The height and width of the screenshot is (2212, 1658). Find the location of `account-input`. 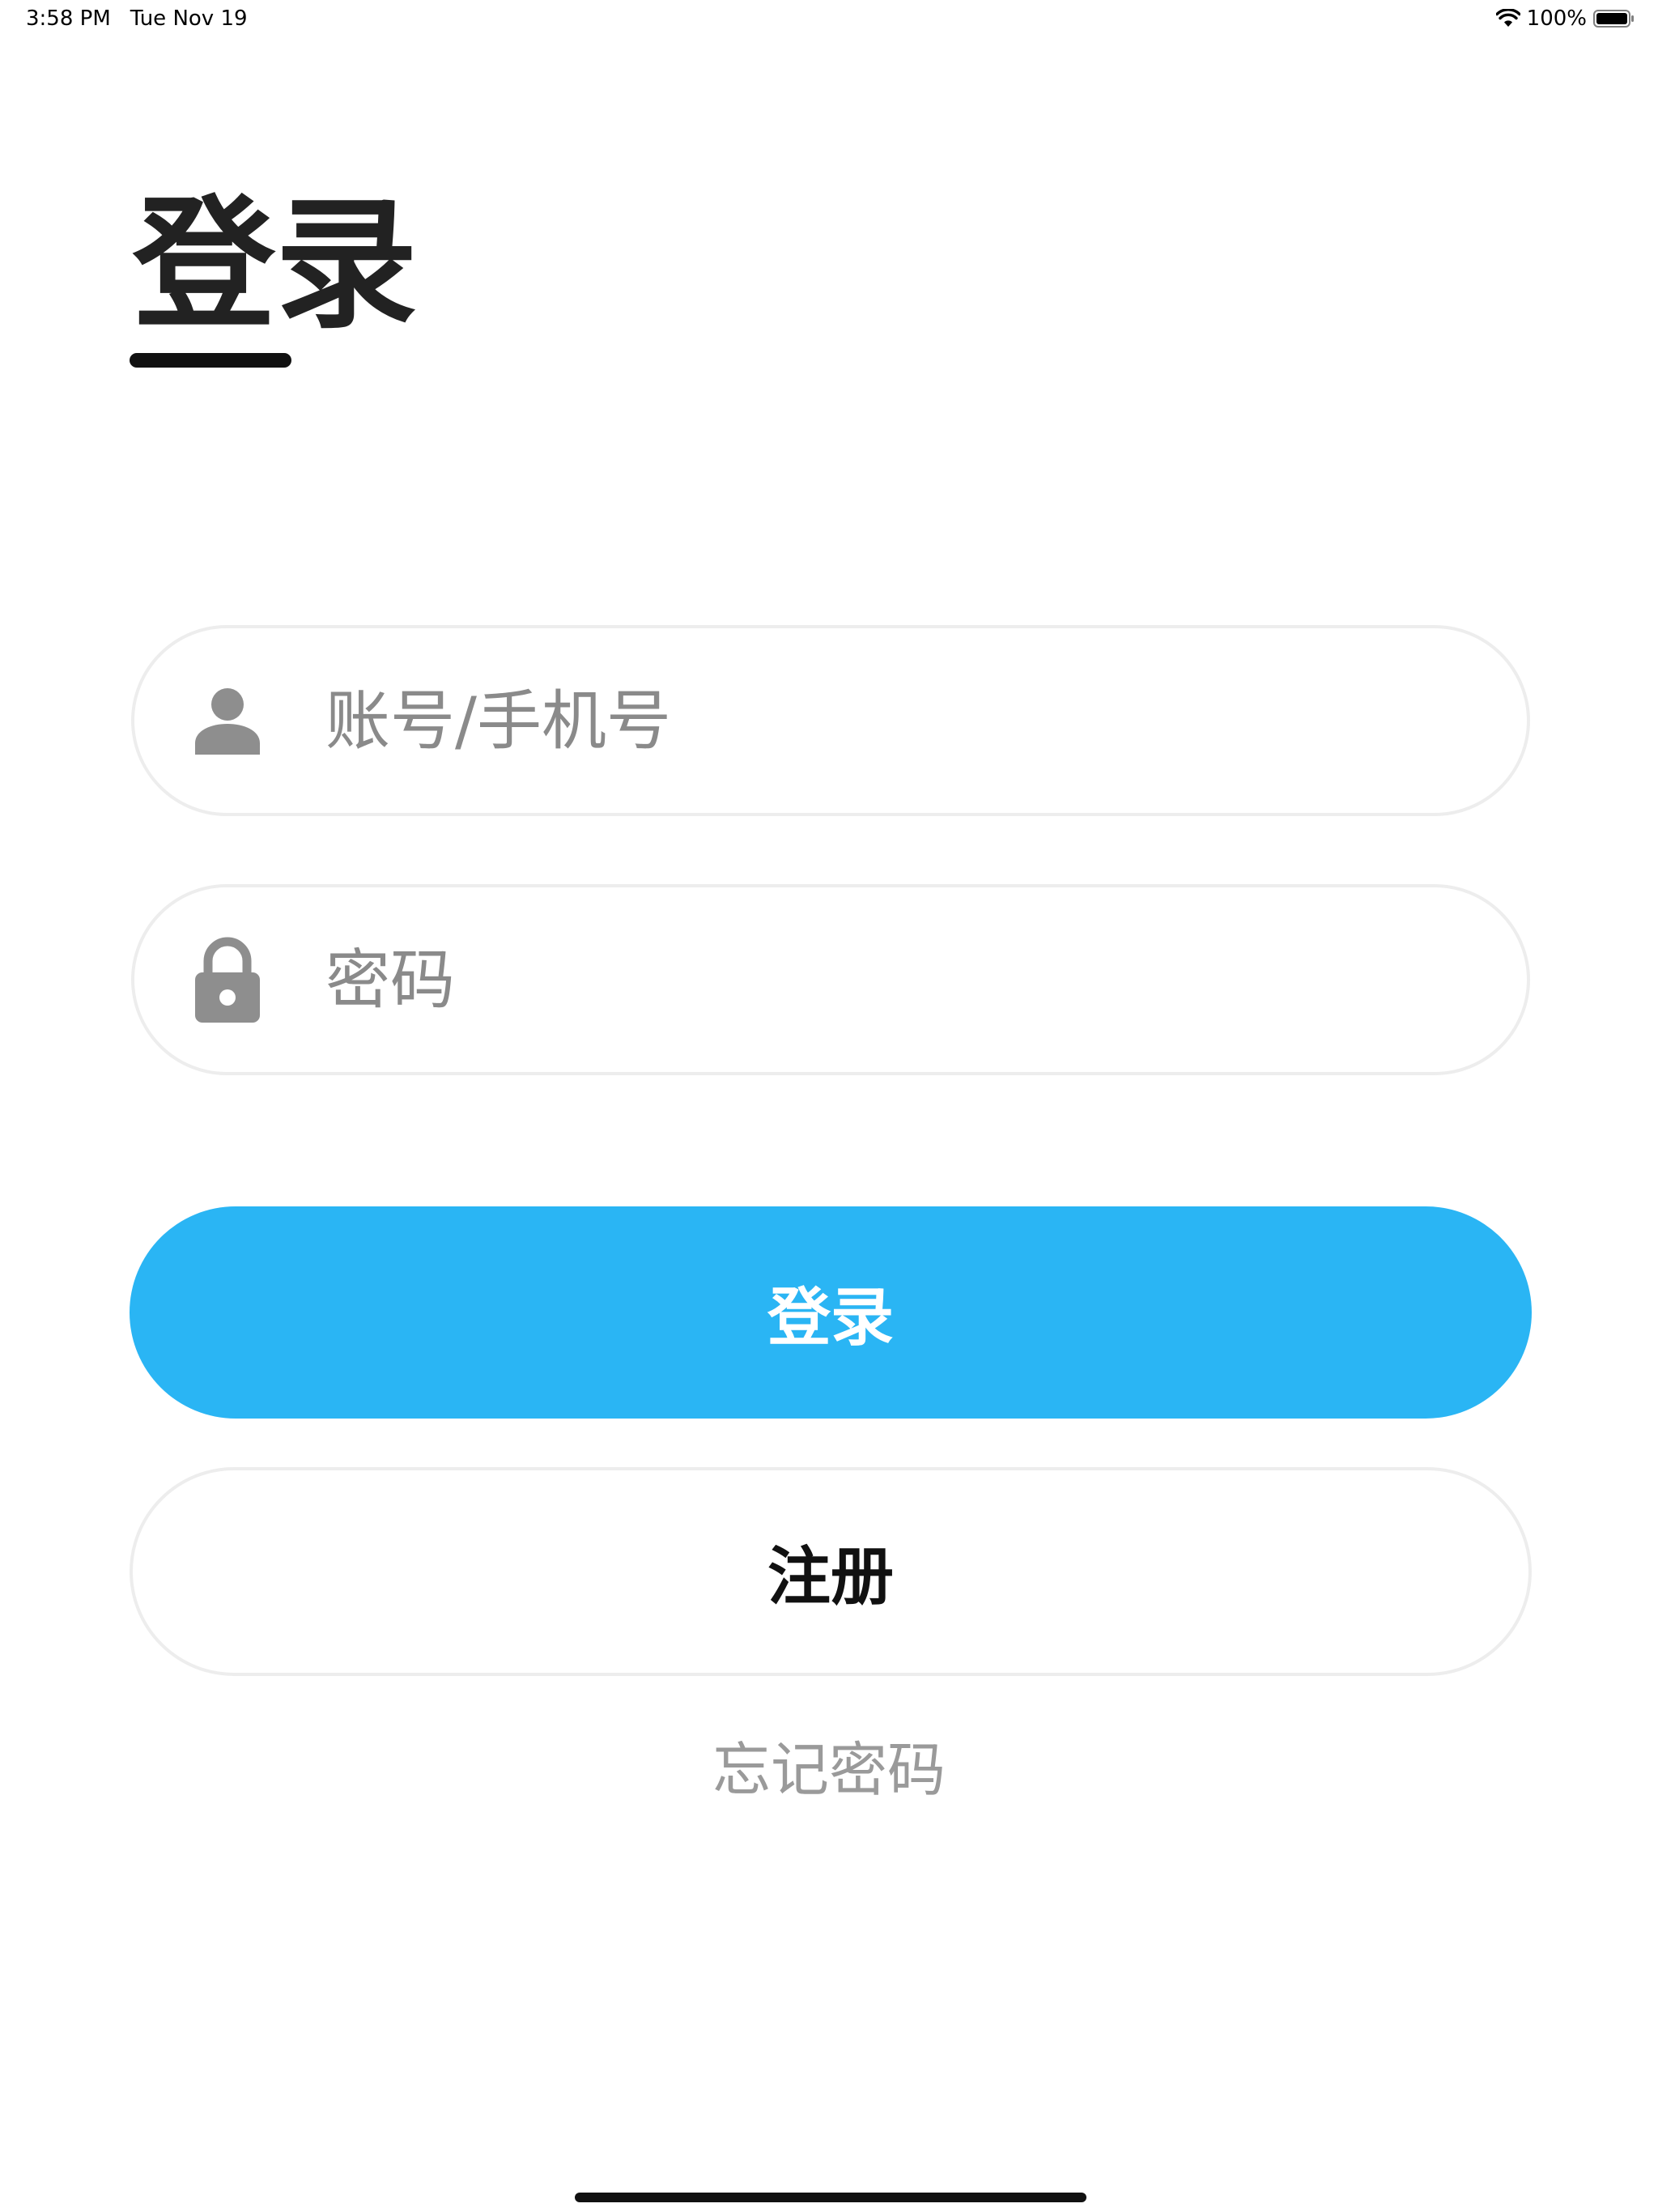

account-input is located at coordinates (892, 720).